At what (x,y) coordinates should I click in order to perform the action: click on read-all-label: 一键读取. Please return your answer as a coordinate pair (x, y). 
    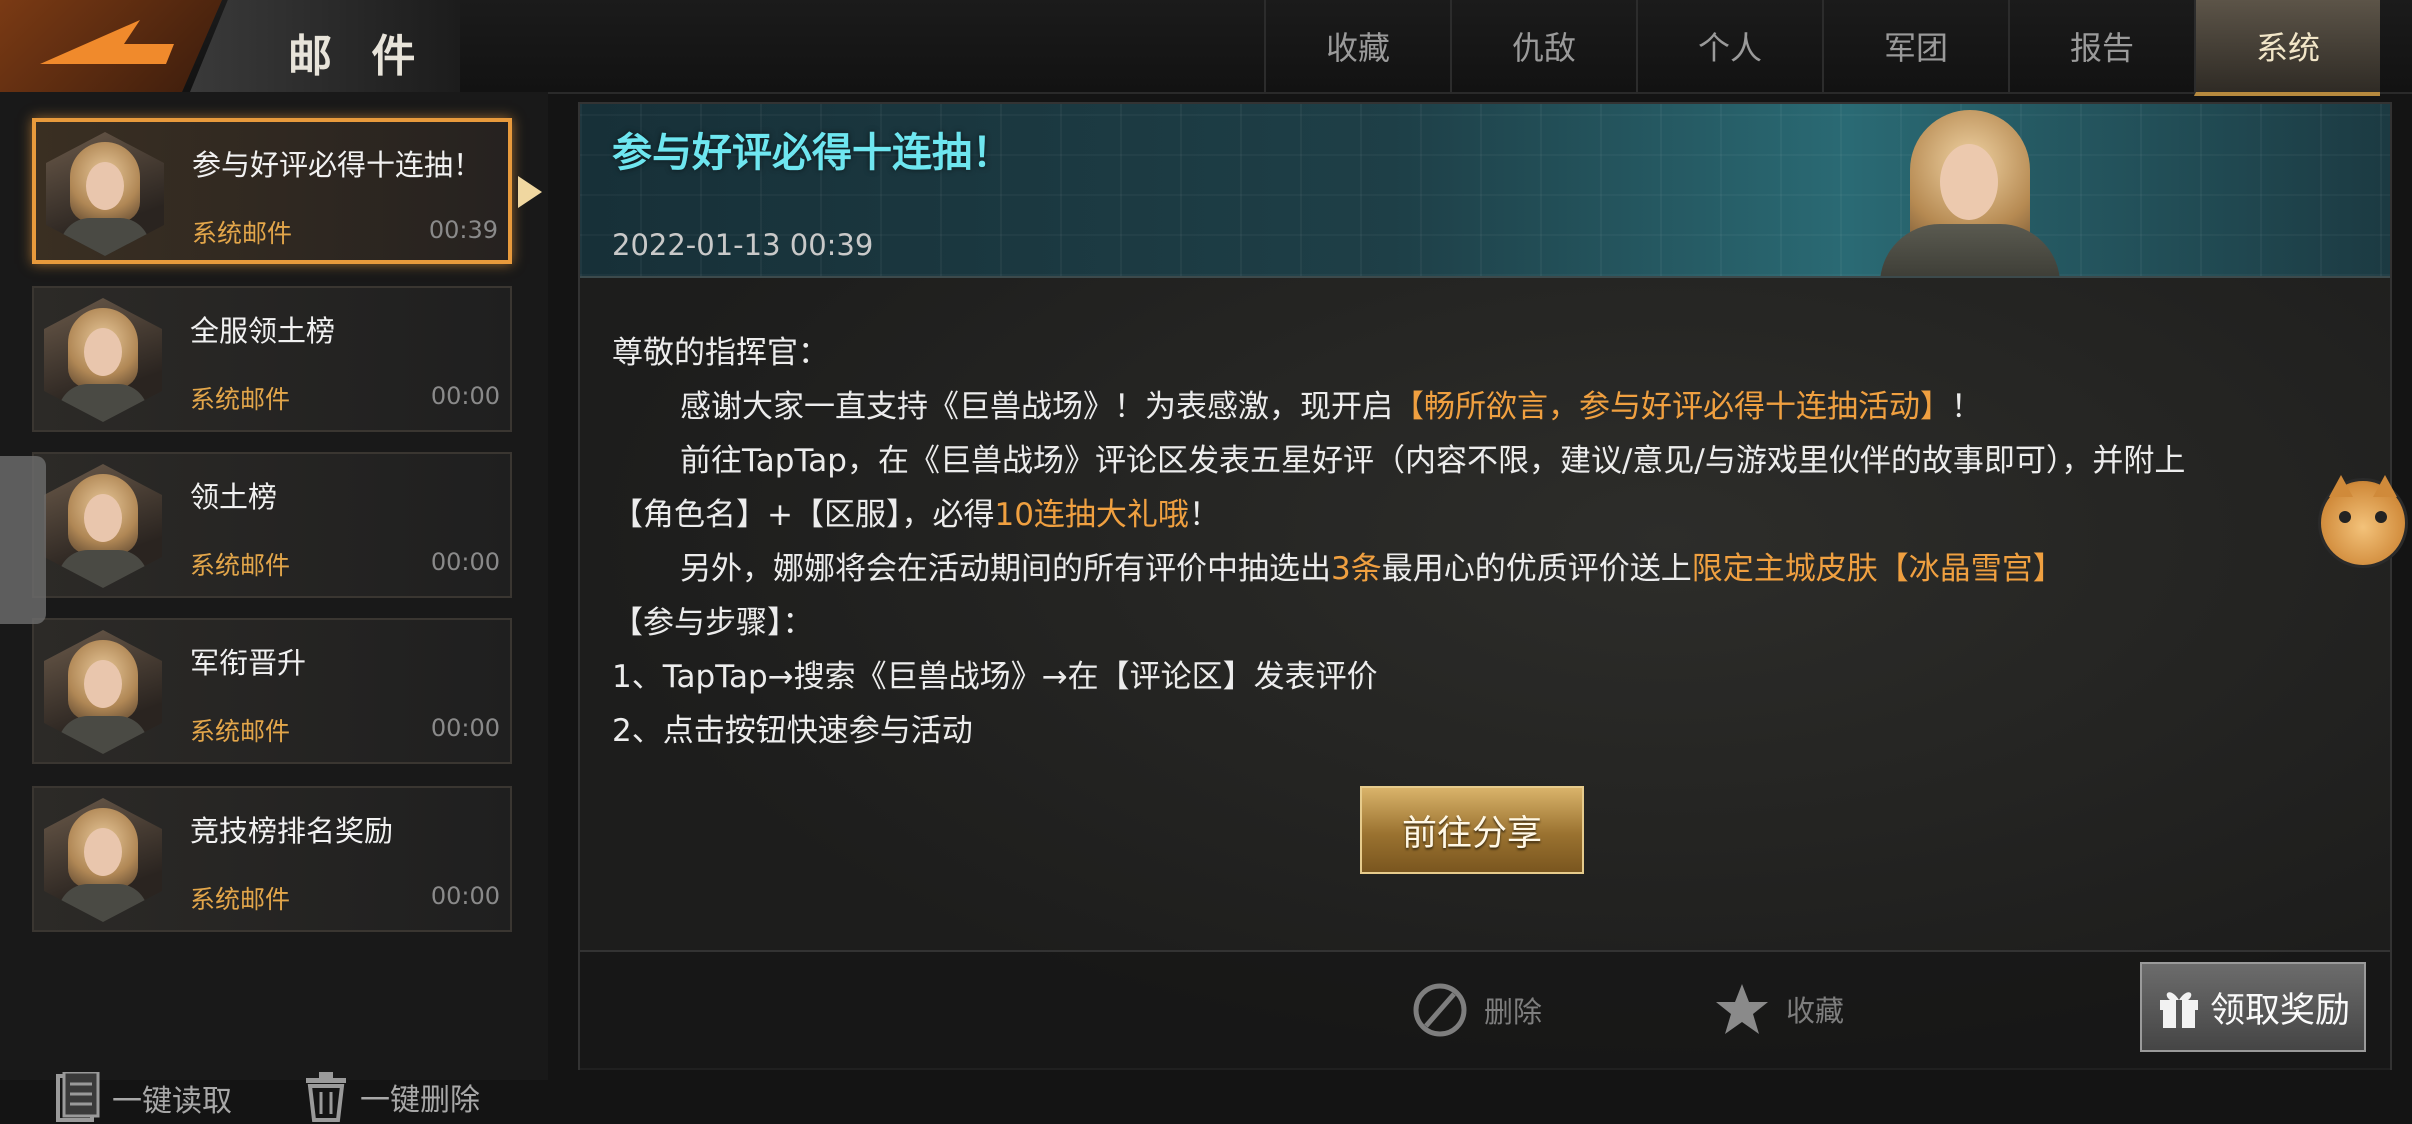
    Looking at the image, I should click on (172, 1101).